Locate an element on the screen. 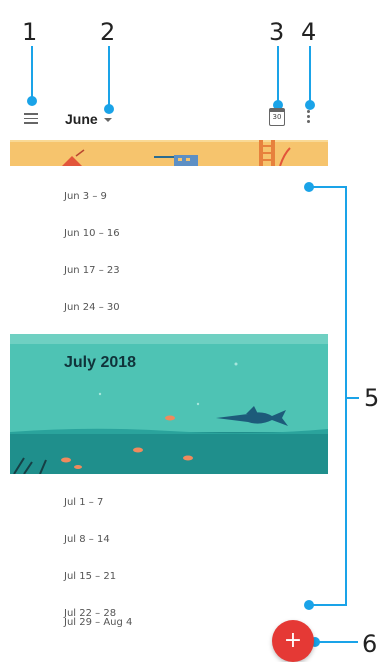 Image resolution: width=390 pixels, height=662 pixels. callout-5-line-vertical is located at coordinates (346, 396).